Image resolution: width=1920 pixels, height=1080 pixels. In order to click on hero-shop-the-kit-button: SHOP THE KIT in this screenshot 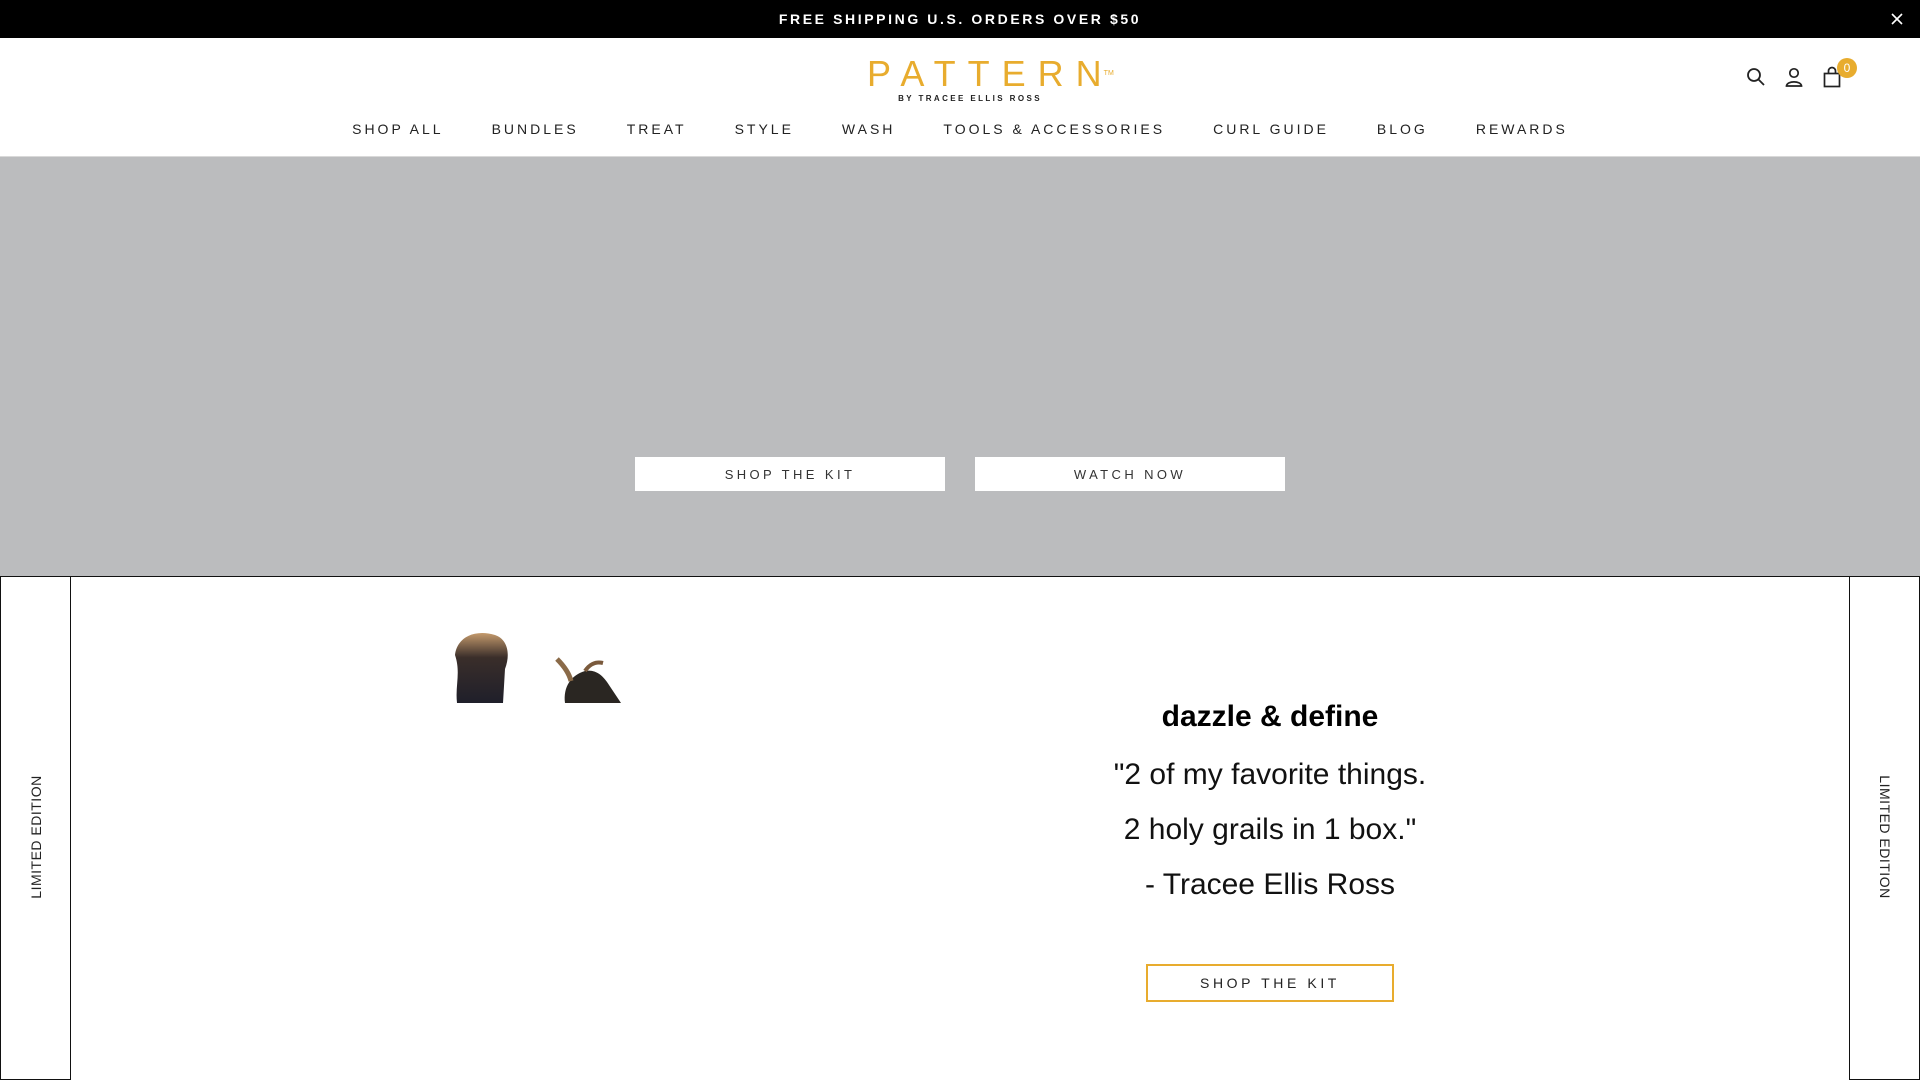, I will do `click(790, 474)`.